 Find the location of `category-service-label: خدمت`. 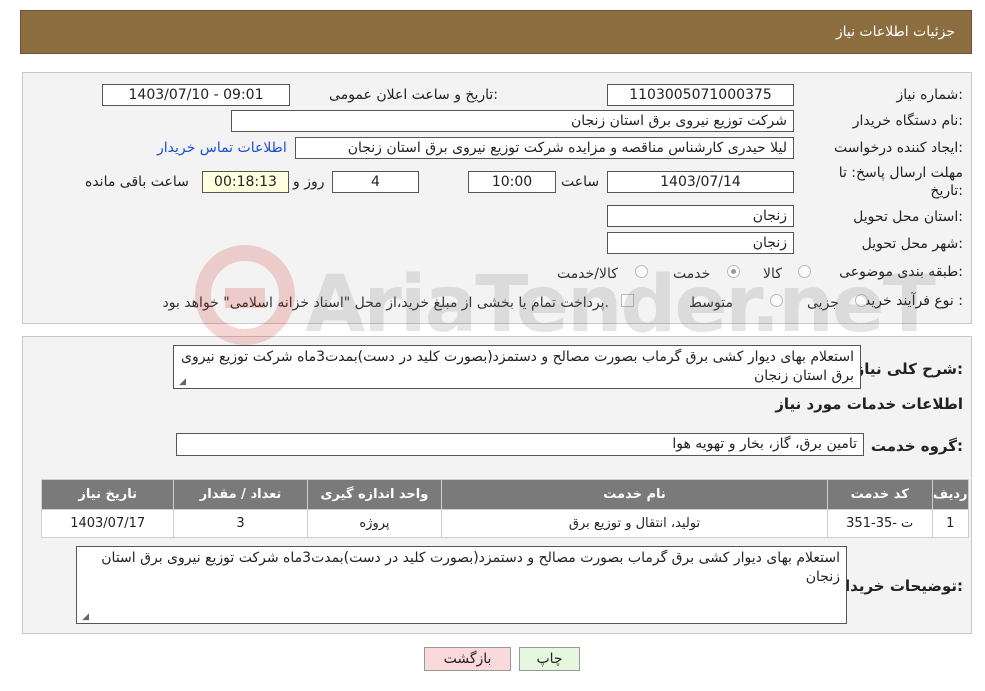

category-service-label: خدمت is located at coordinates (692, 274).